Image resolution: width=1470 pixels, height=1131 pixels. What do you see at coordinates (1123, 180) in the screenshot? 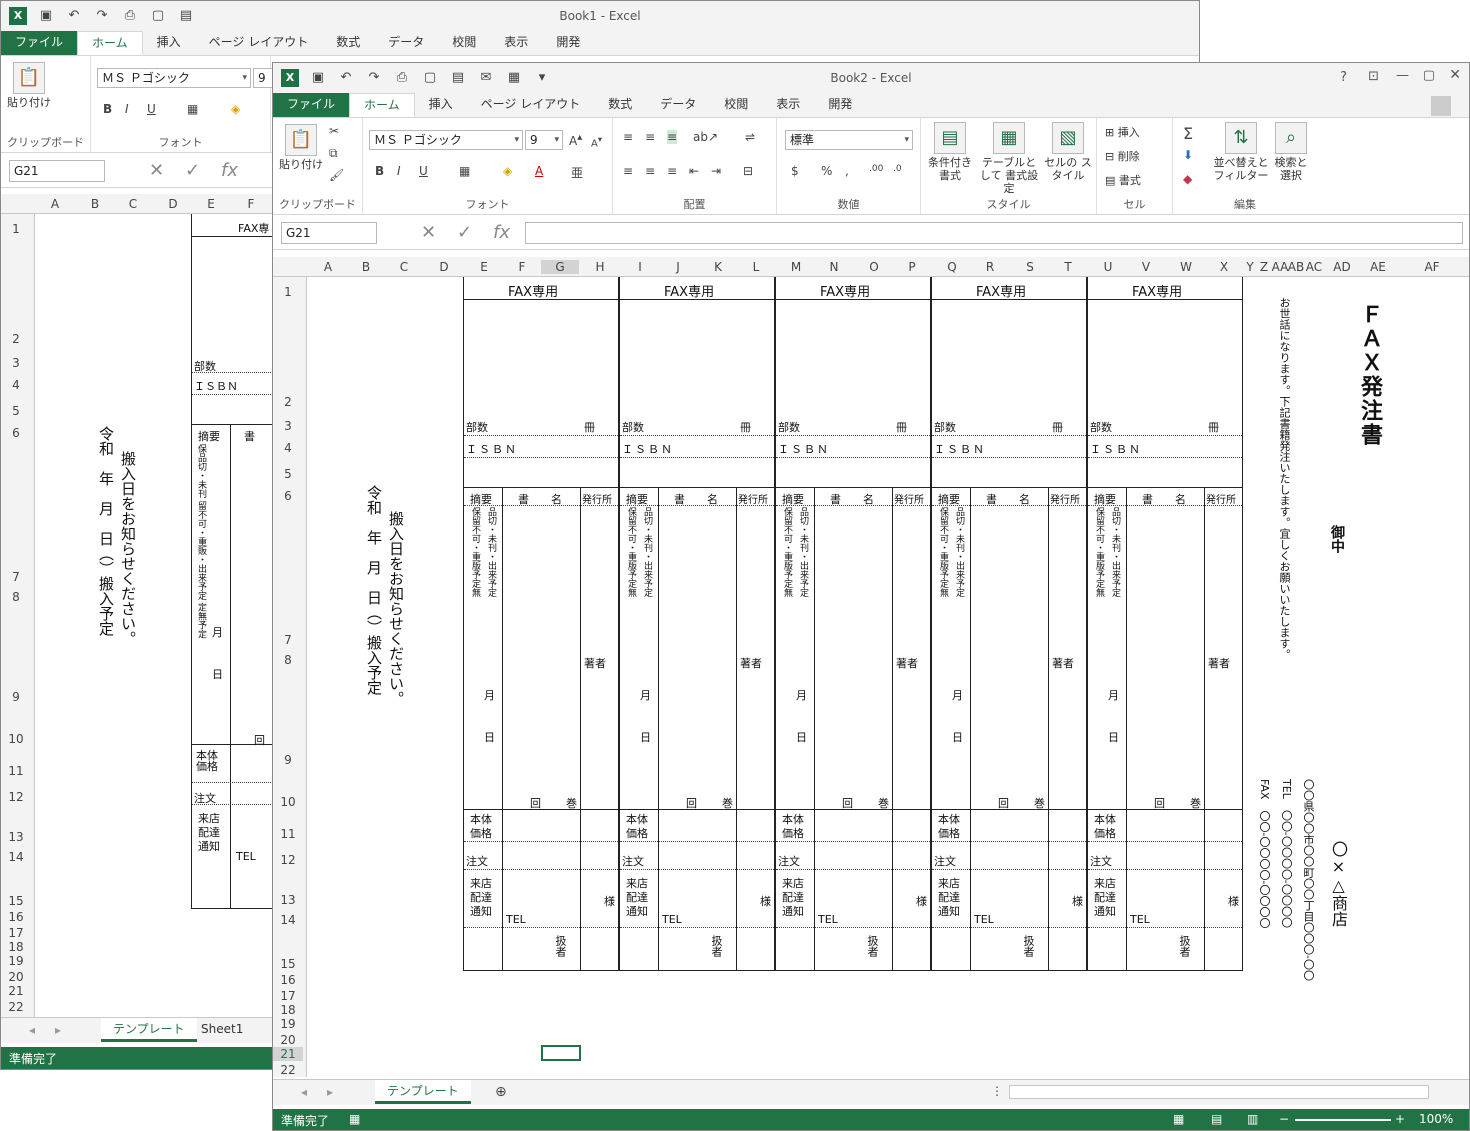
I see `format-cells-button: ▤ 書式` at bounding box center [1123, 180].